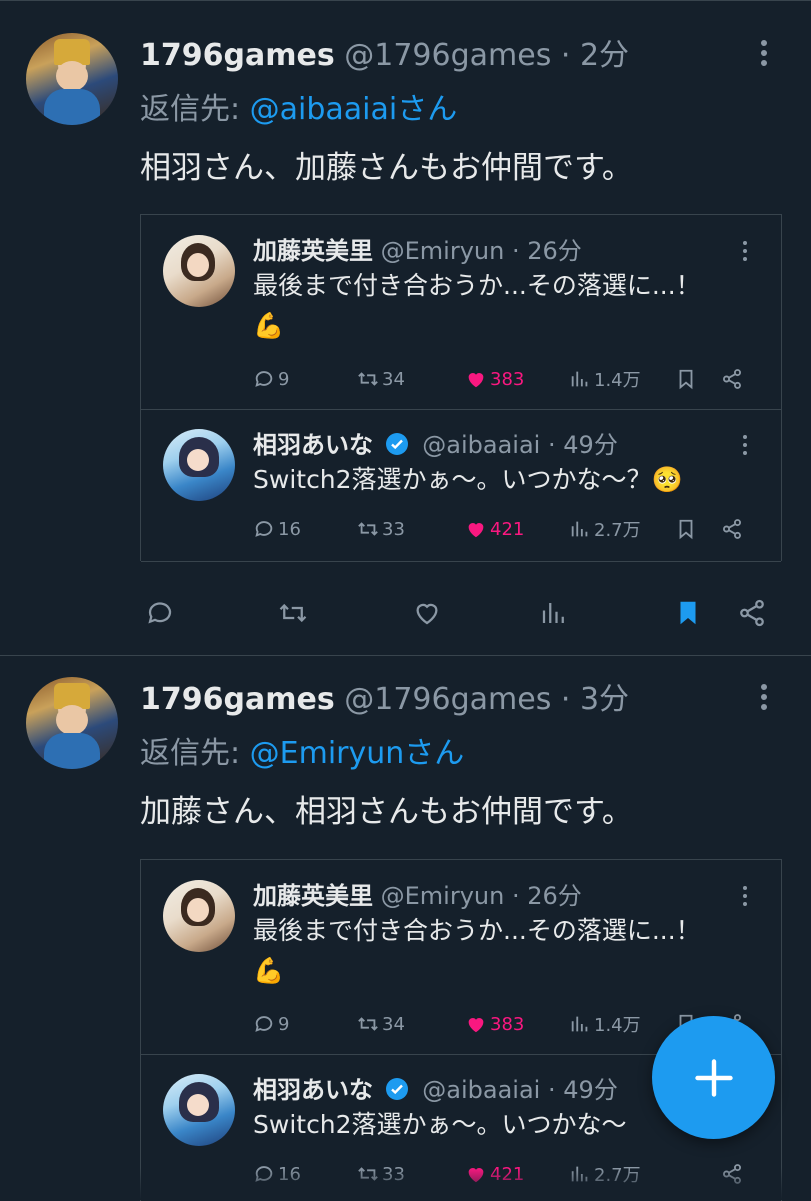 The image size is (811, 1201). I want to click on quoted-header: 加藤英美里 @Emiryun · 26分, so click(417, 893).